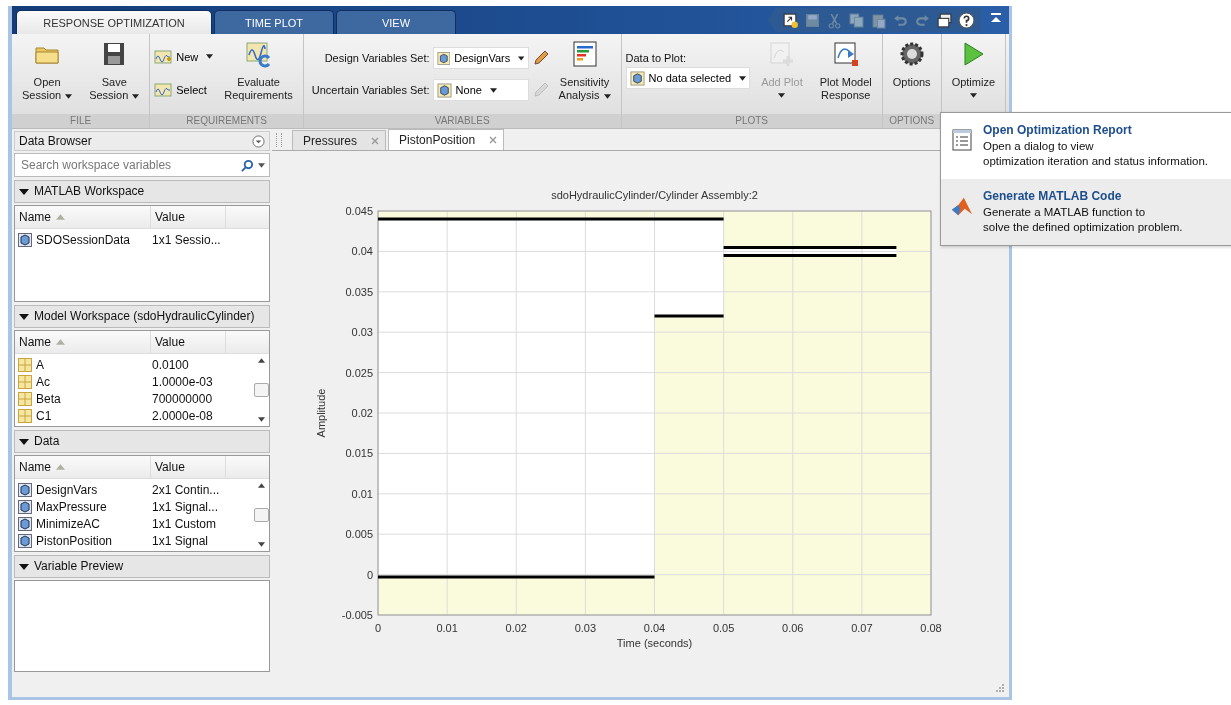 Image resolution: width=1231 pixels, height=705 pixels. I want to click on waveform-refresh-icon, so click(258, 54).